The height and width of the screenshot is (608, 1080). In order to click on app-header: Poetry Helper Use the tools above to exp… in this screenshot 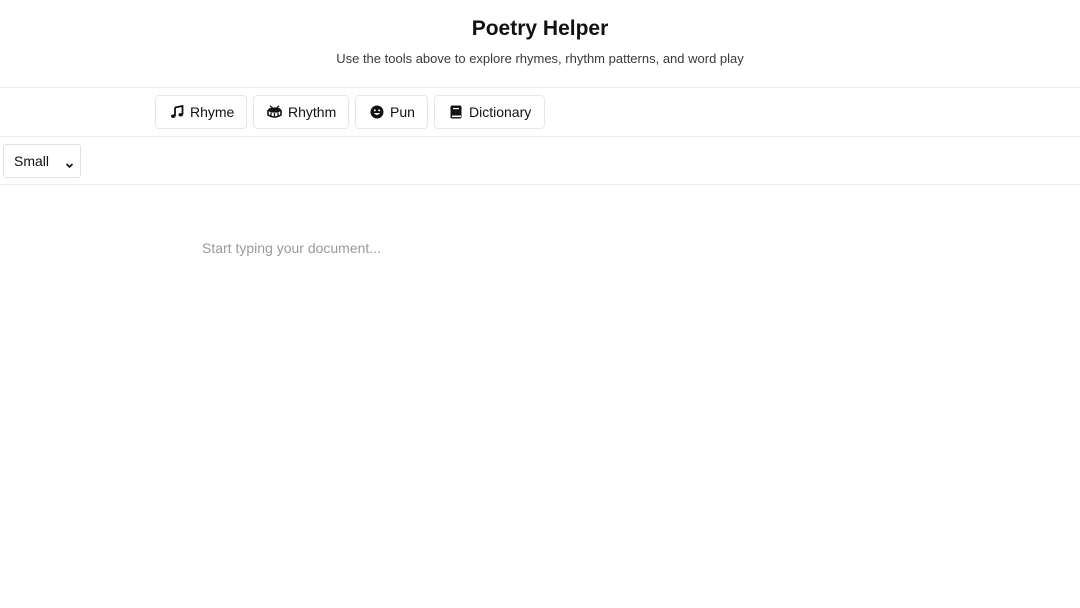, I will do `click(540, 44)`.